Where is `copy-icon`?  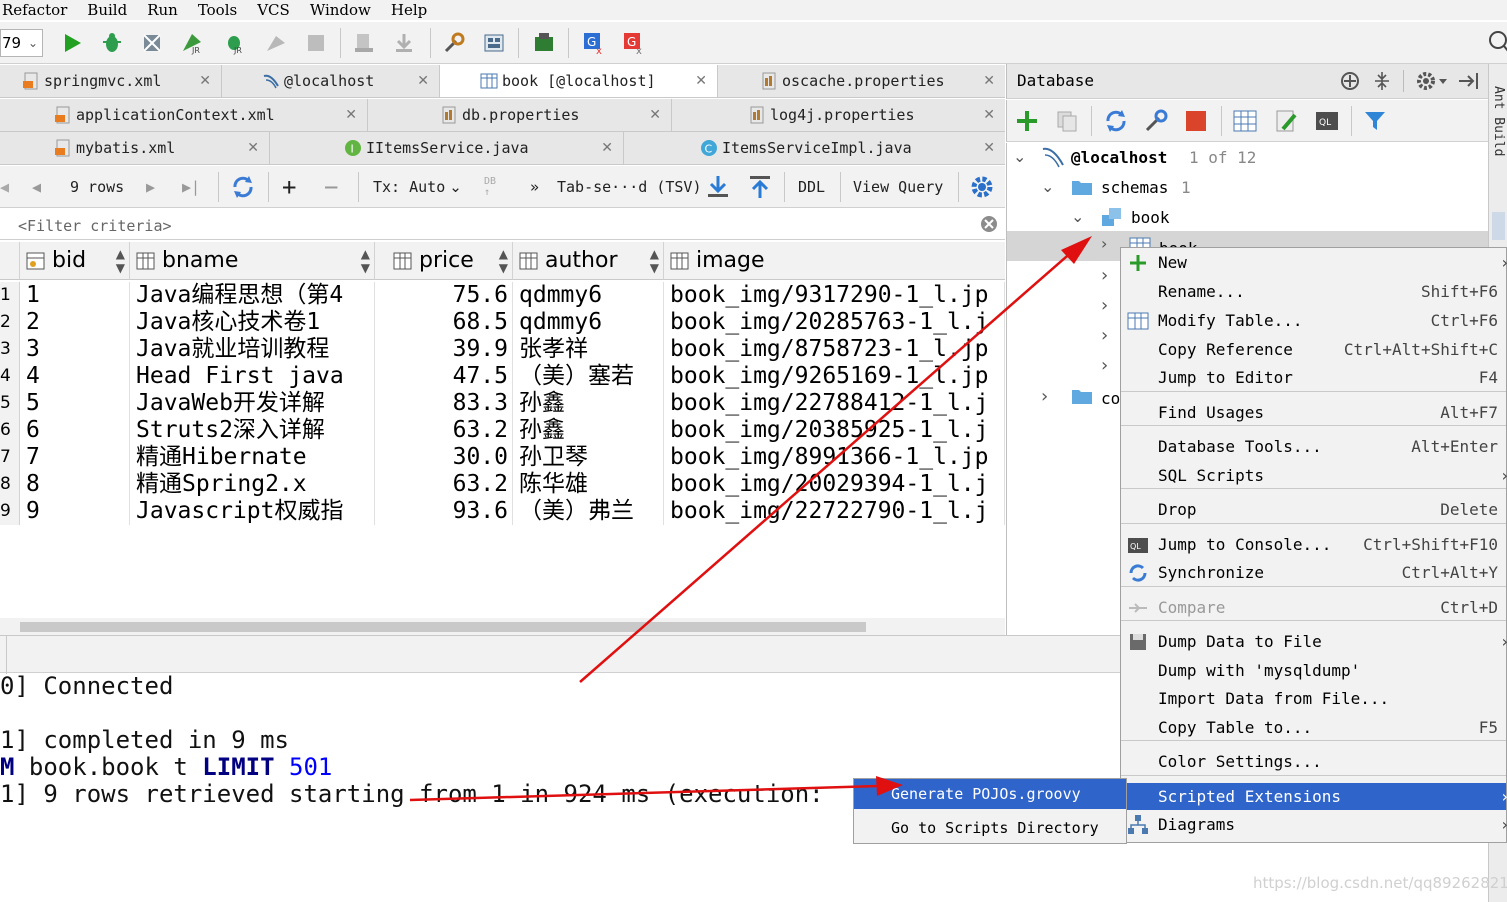 copy-icon is located at coordinates (1067, 123).